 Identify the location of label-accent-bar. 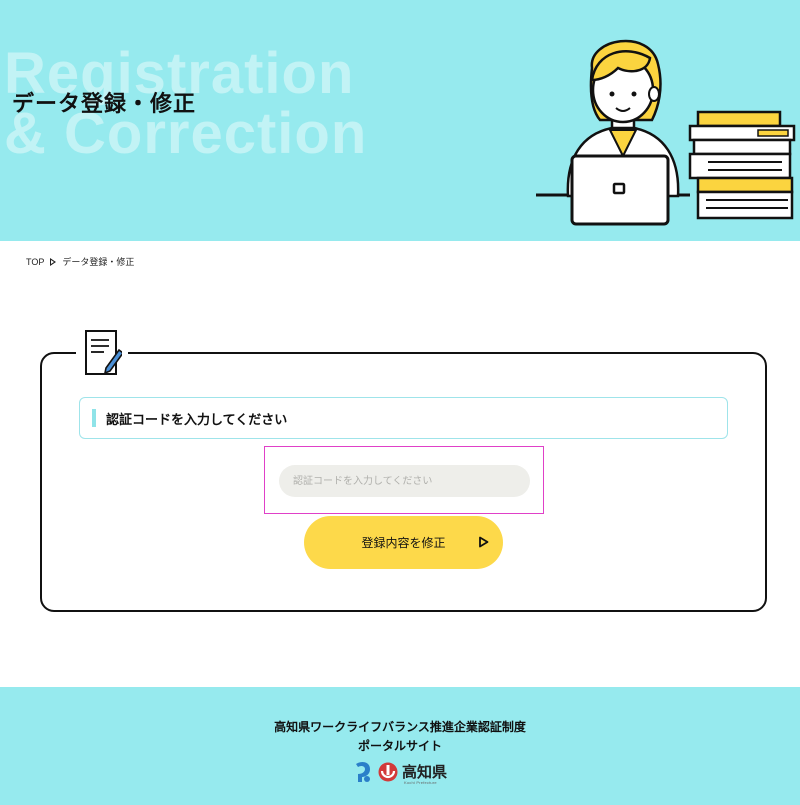
(94, 418).